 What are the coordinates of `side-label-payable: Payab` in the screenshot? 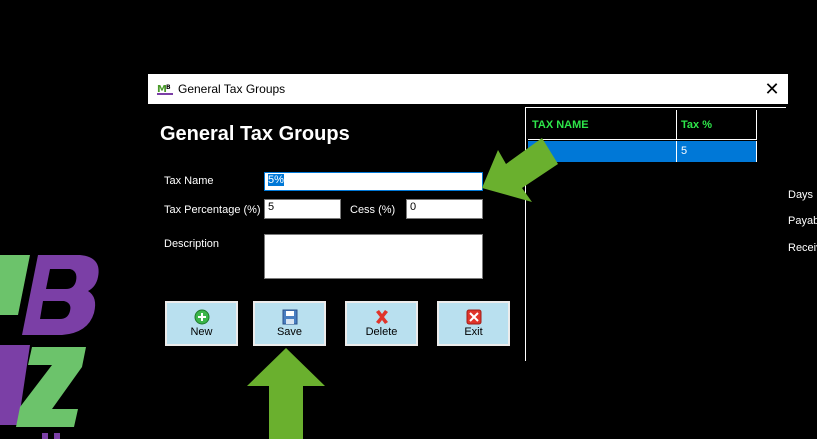 It's located at (802, 221).